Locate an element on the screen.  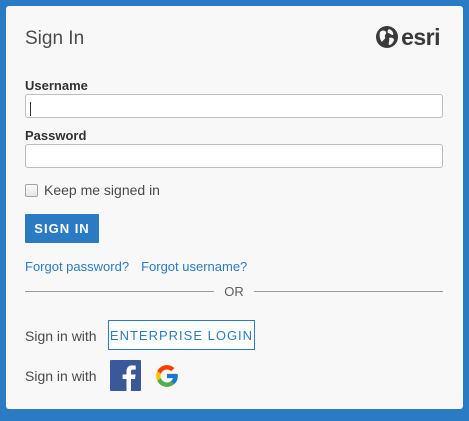
enterprise-login-button: ENTERPRISE LOGIN is located at coordinates (181, 335).